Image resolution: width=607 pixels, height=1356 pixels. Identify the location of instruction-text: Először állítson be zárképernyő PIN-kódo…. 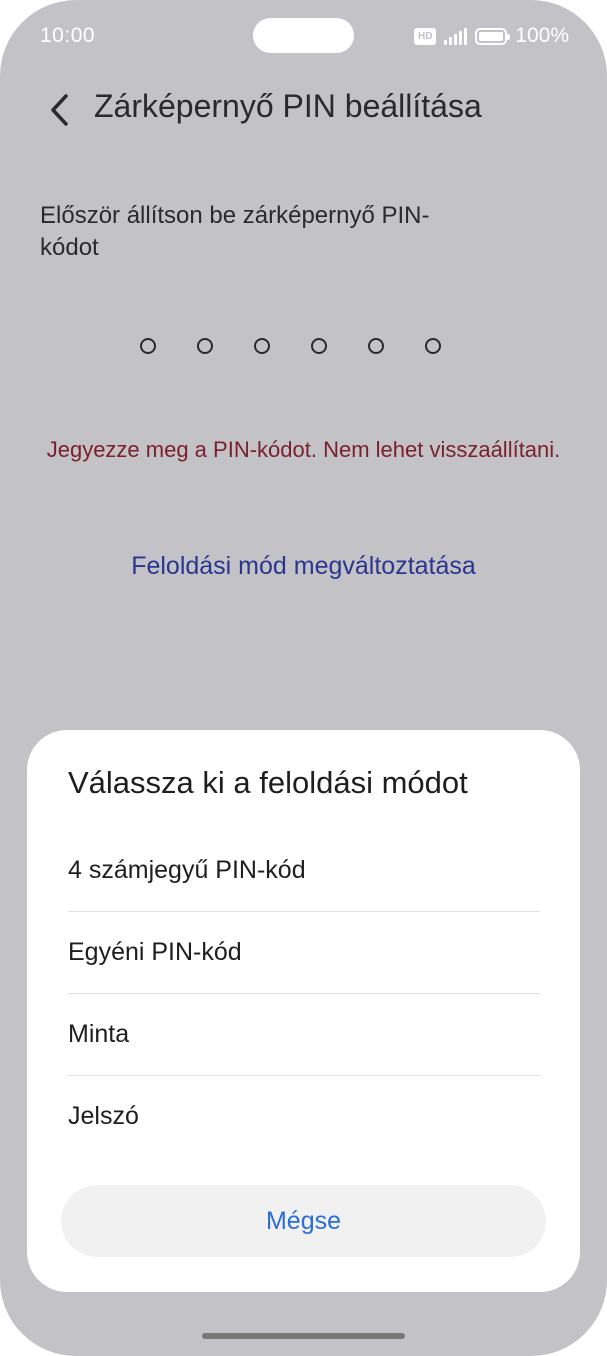
(235, 231).